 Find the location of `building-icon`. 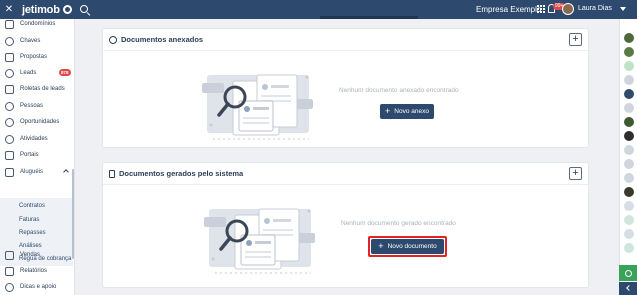

building-icon is located at coordinates (9, 24).